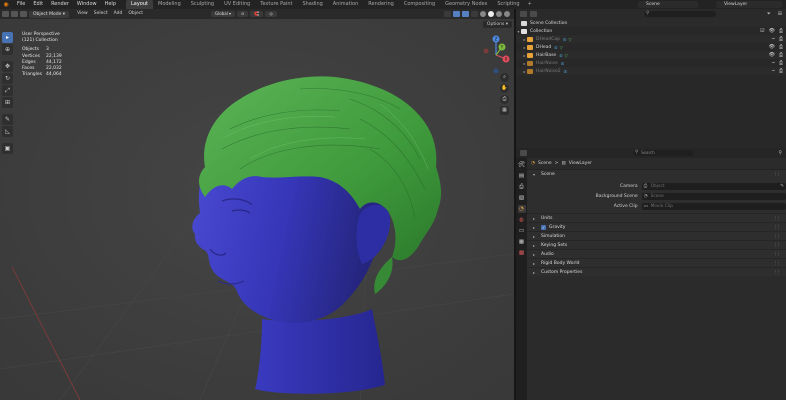 The height and width of the screenshot is (400, 786). I want to click on outliner-search-input, so click(680, 14).